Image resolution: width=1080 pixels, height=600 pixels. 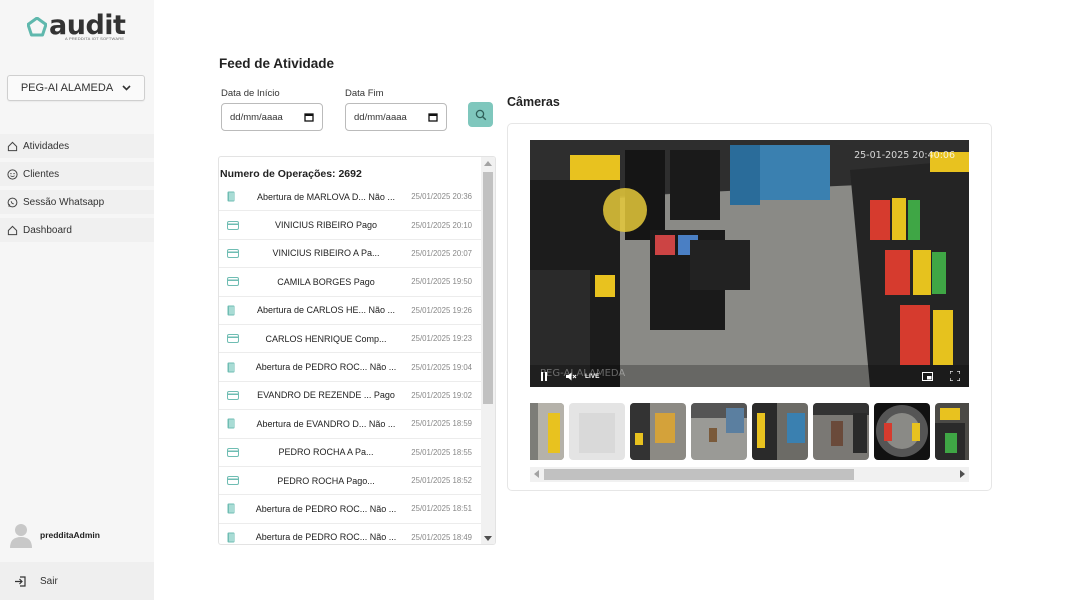 What do you see at coordinates (21, 536) in the screenshot?
I see `avatar-icon` at bounding box center [21, 536].